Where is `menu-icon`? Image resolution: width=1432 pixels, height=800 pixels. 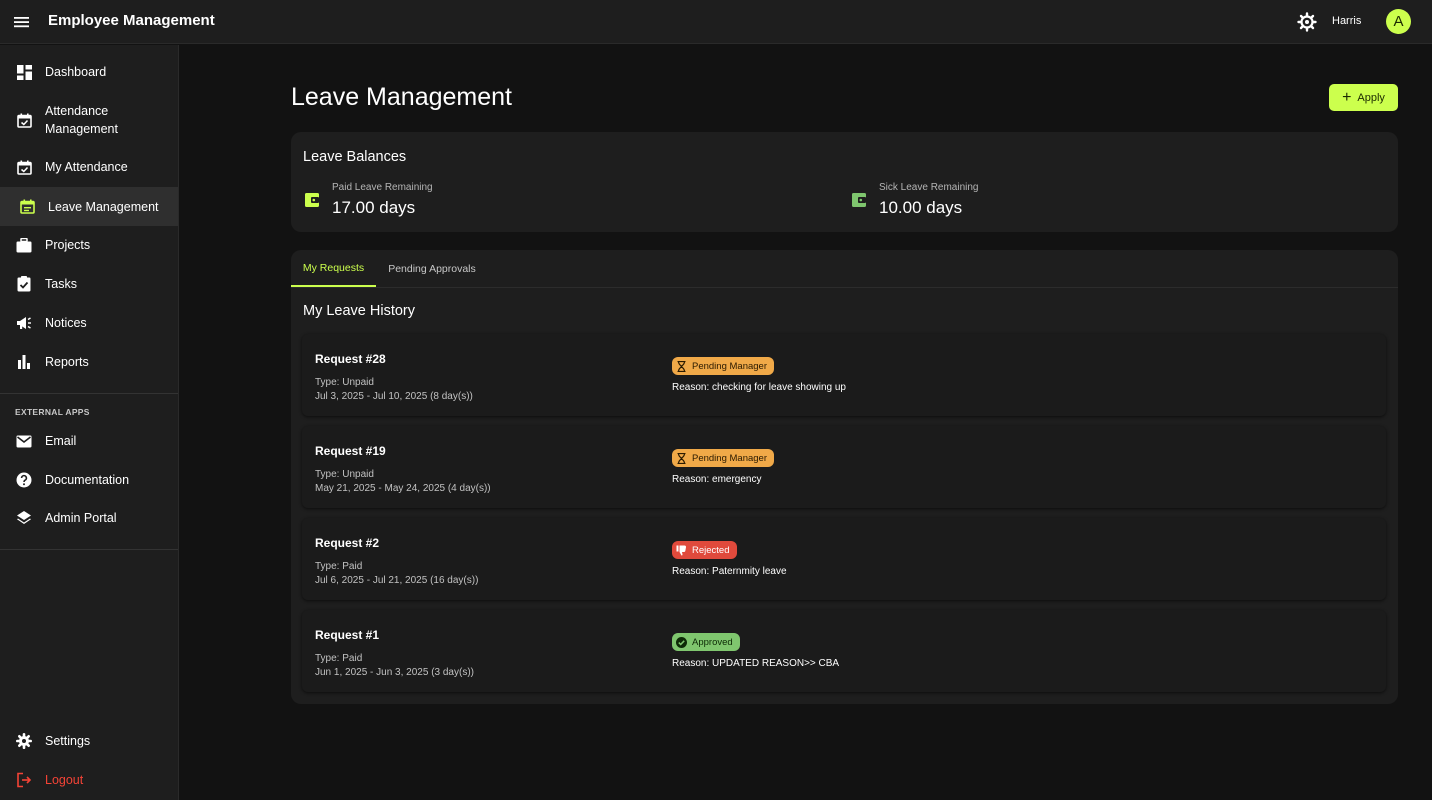
menu-icon is located at coordinates (22, 22).